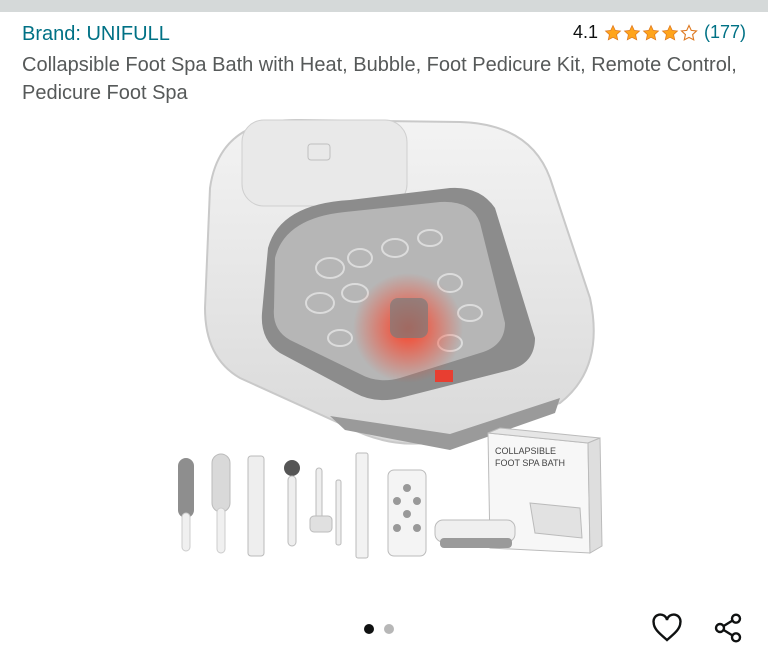 This screenshot has height=651, width=768. What do you see at coordinates (273, 505) in the screenshot?
I see `pedicure-tools` at bounding box center [273, 505].